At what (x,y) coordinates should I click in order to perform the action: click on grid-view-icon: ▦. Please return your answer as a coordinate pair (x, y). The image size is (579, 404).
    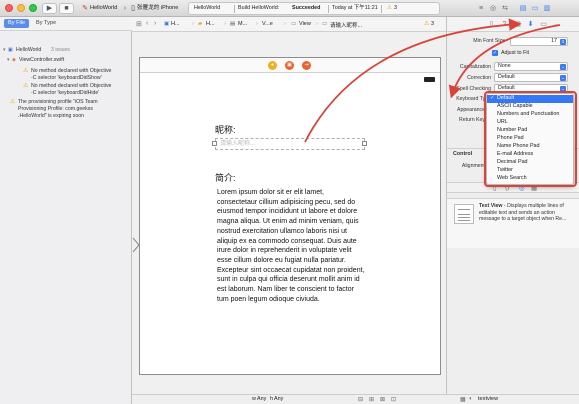
    Looking at the image, I should click on (463, 399).